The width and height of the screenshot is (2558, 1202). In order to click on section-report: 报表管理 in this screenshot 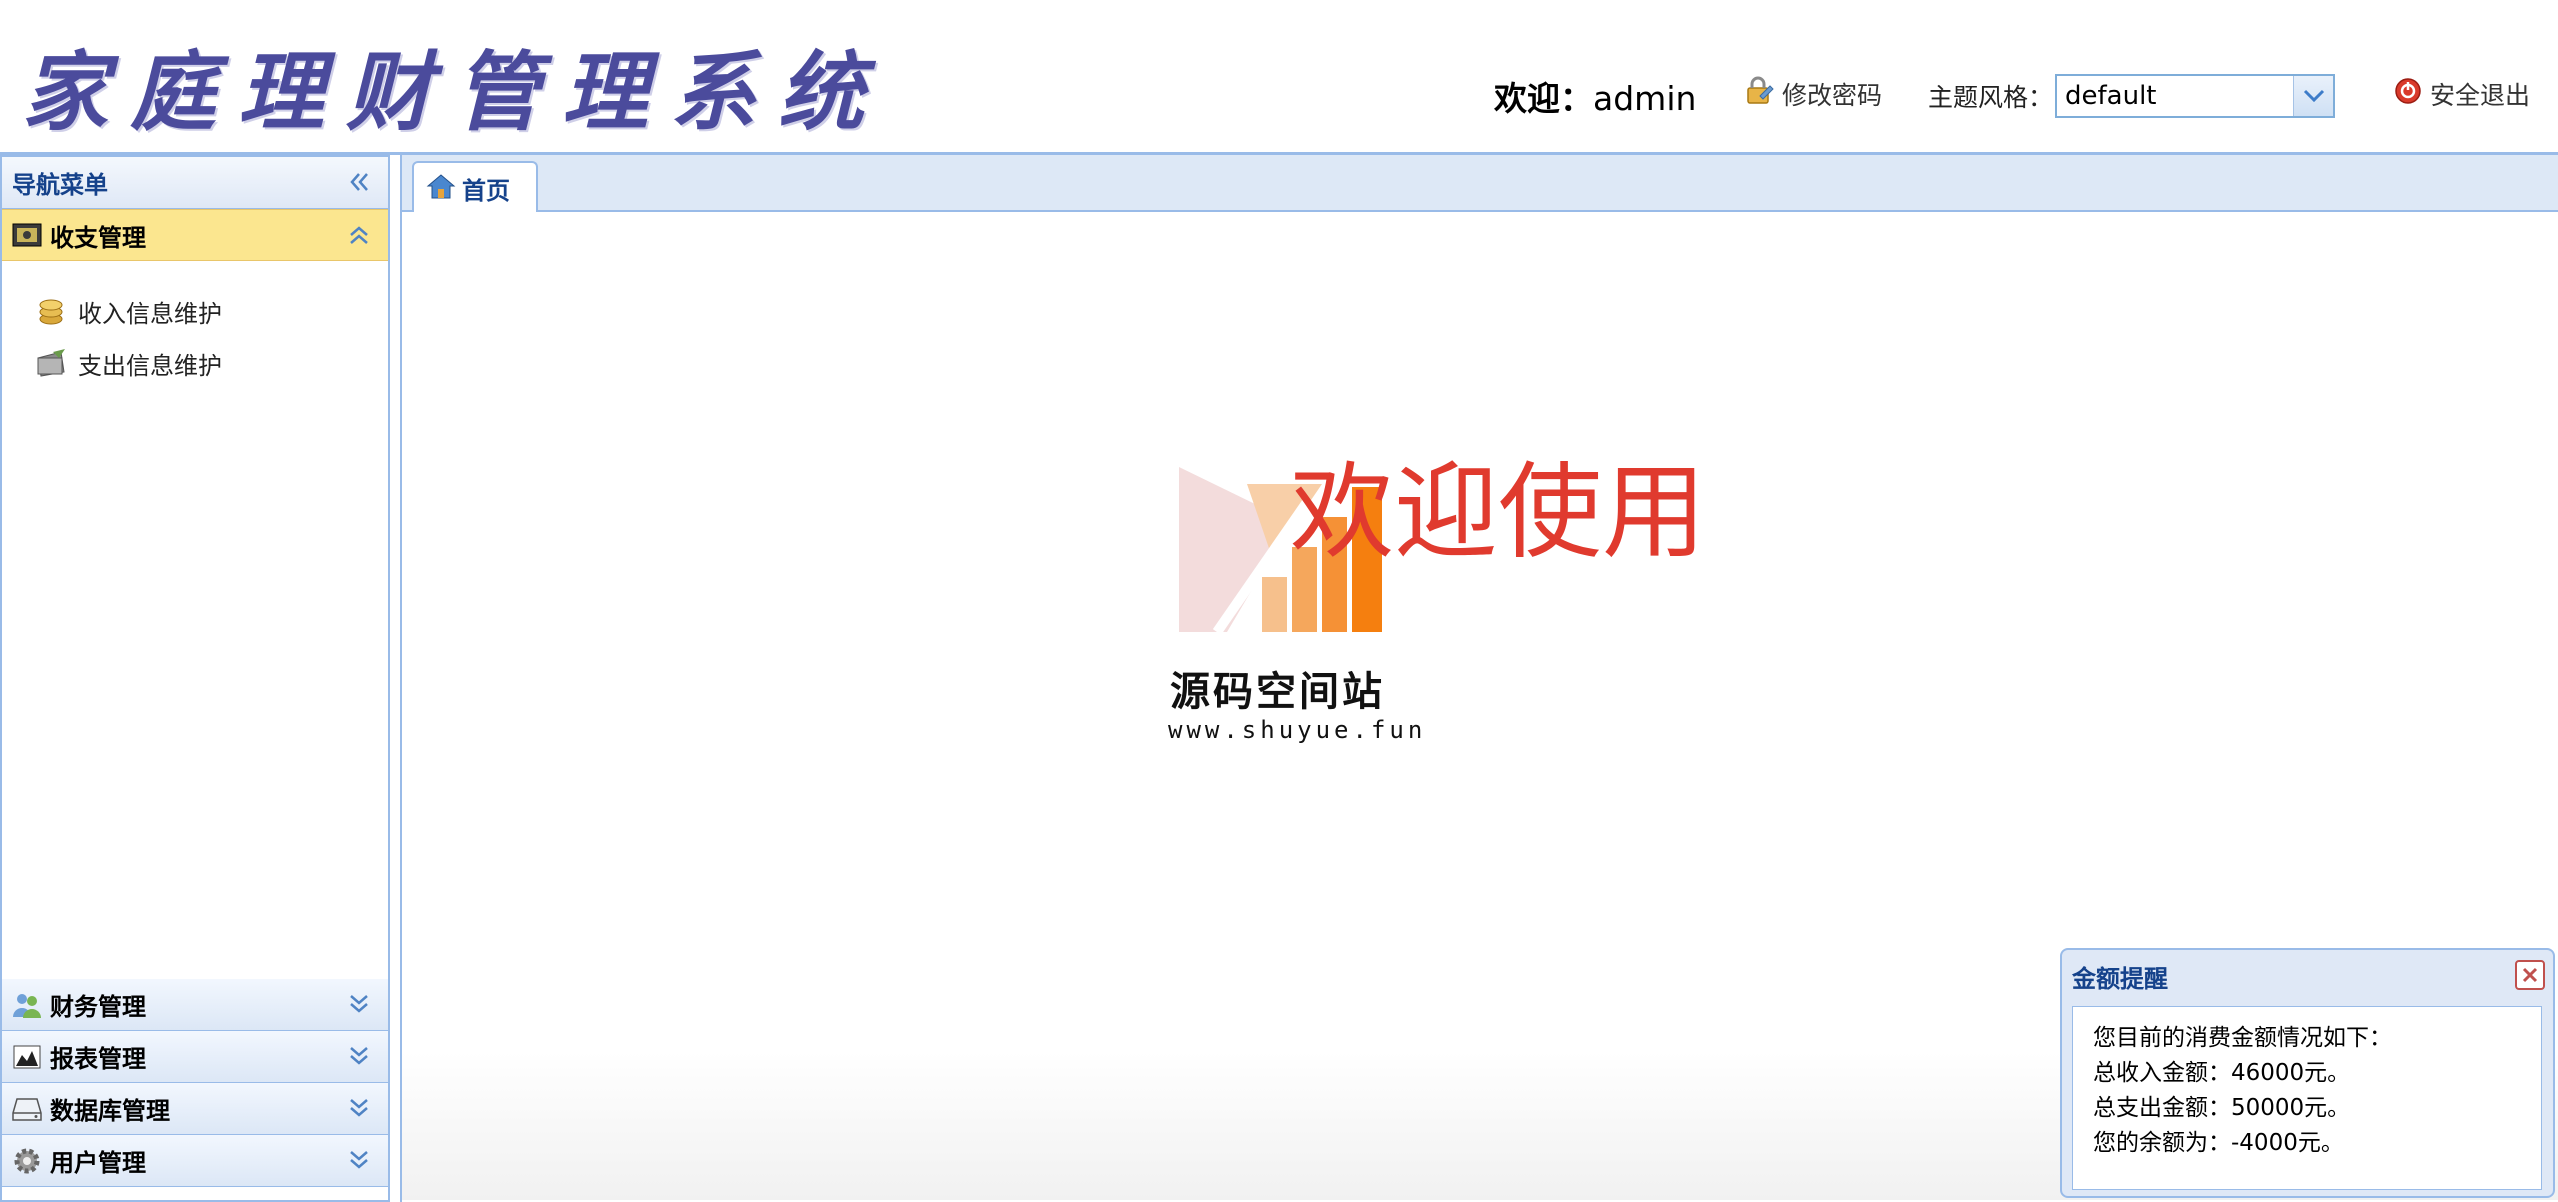, I will do `click(195, 1057)`.